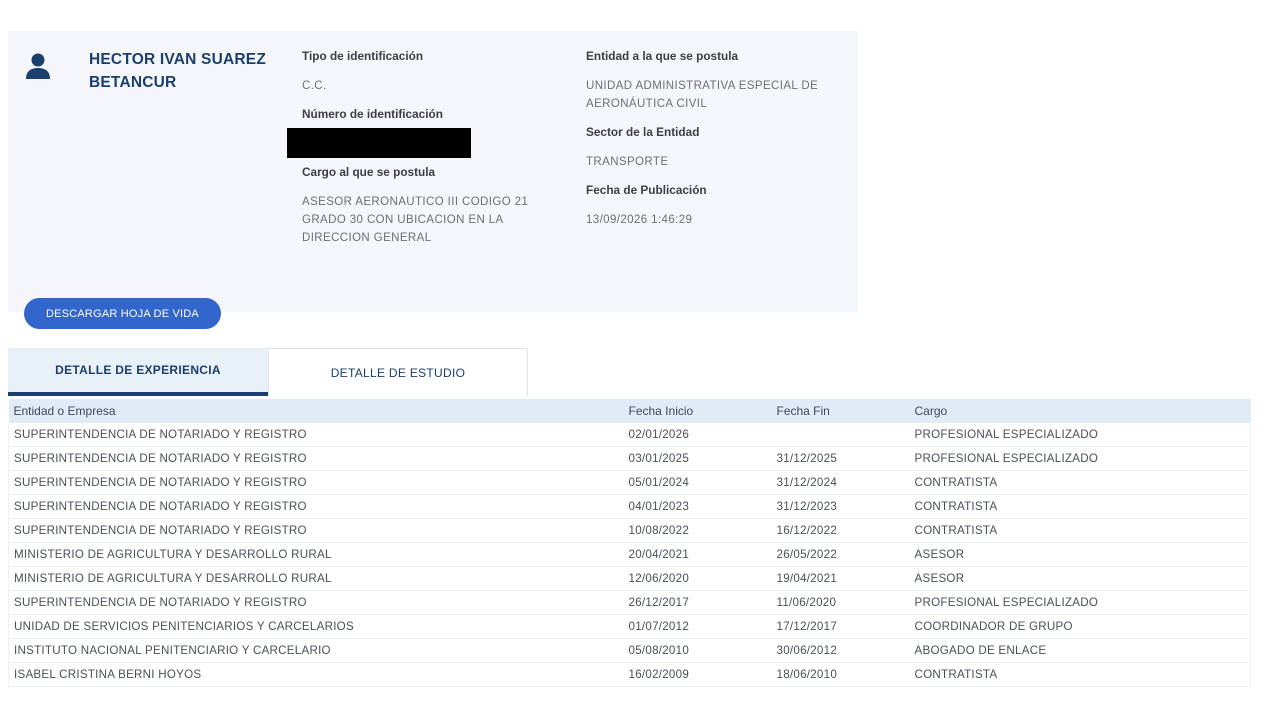 The image size is (1280, 720). Describe the element at coordinates (840, 554) in the screenshot. I see `end-date-cell: 26/05/2022` at that location.